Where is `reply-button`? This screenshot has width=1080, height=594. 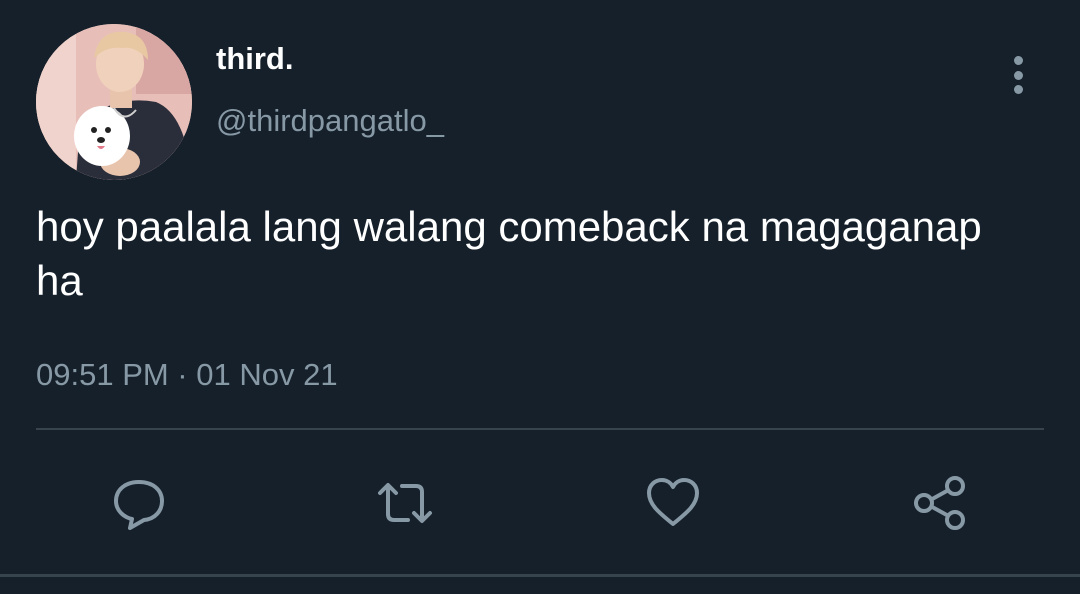 reply-button is located at coordinates (139, 503).